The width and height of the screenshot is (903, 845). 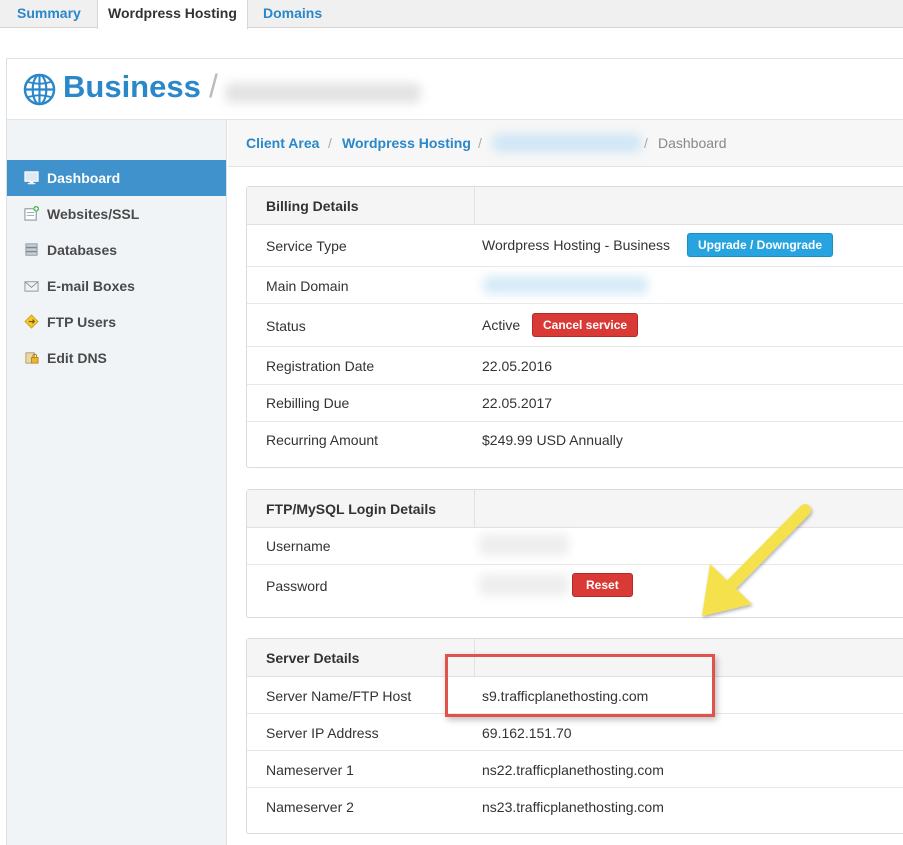 What do you see at coordinates (31, 286) in the screenshot?
I see `mailbox-icon` at bounding box center [31, 286].